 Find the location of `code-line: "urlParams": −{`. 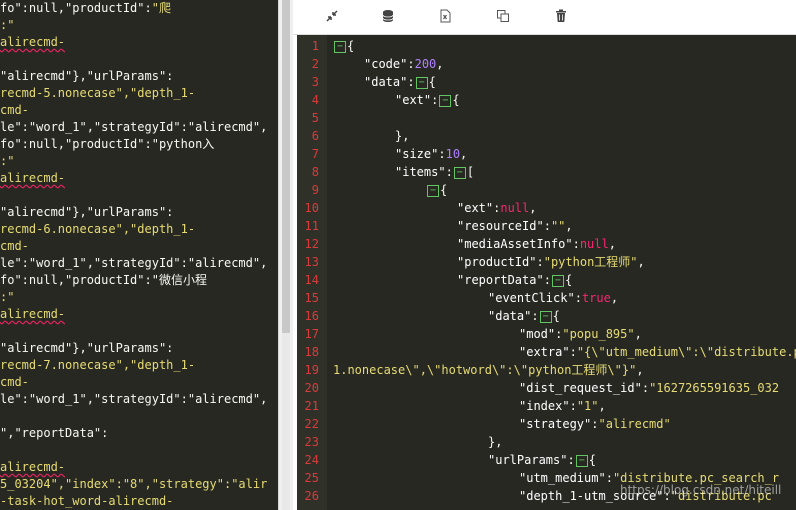

code-line: "urlParams": −{ is located at coordinates (542, 460).